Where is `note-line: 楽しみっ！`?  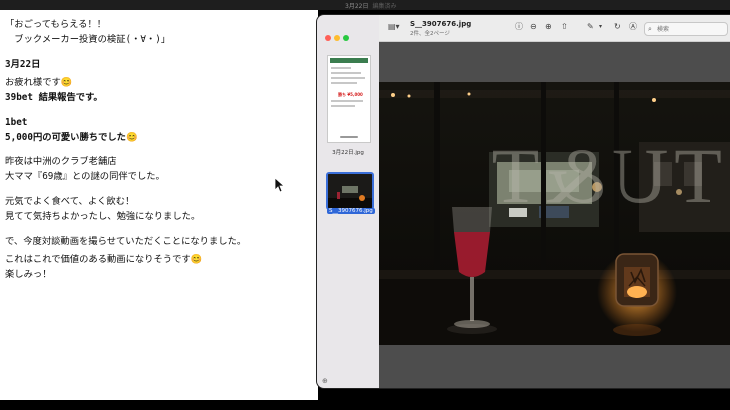 note-line: 楽しみっ！ is located at coordinates (28, 274).